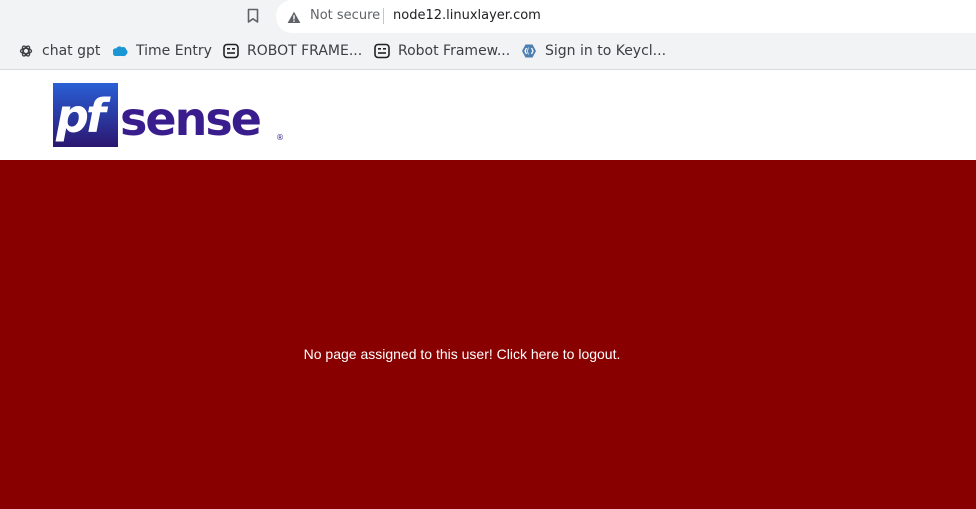 The height and width of the screenshot is (509, 976). Describe the element at coordinates (626, 16) in the screenshot. I see `address-bar: Not secure node12.linuxlayer.com` at that location.